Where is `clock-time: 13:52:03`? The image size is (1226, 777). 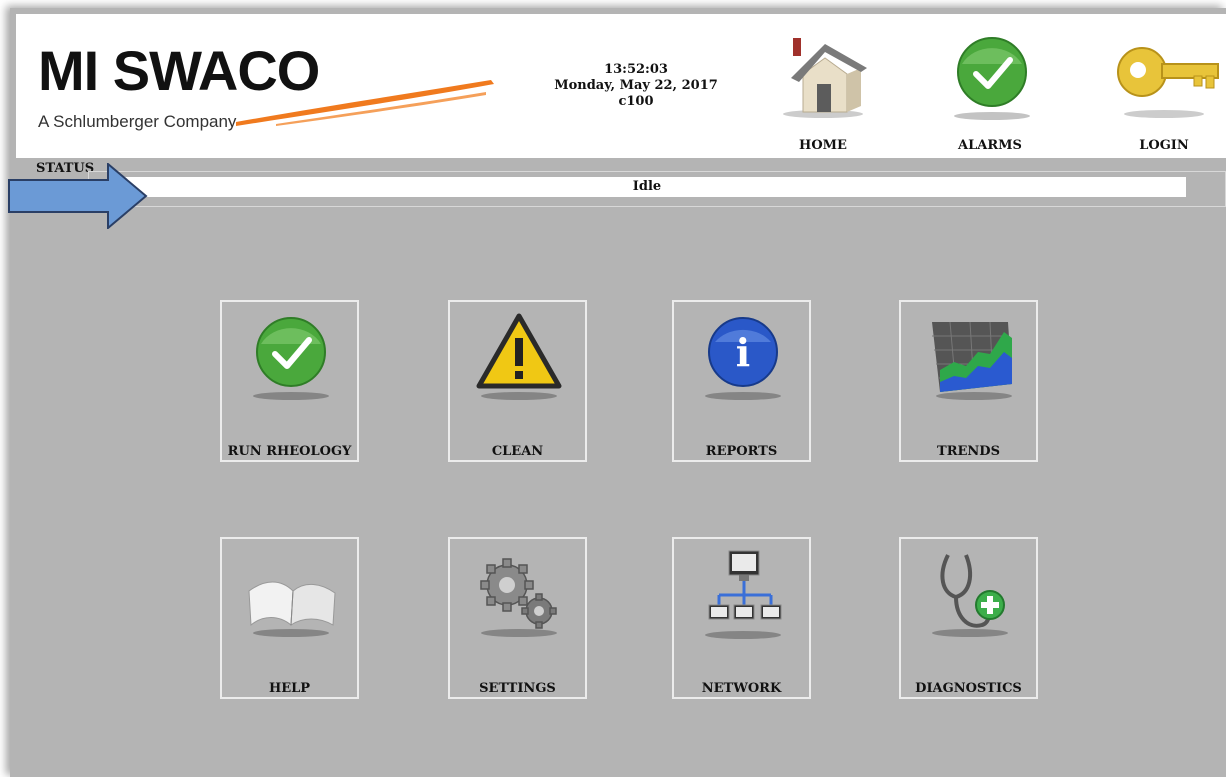
clock-time: 13:52:03 is located at coordinates (636, 69).